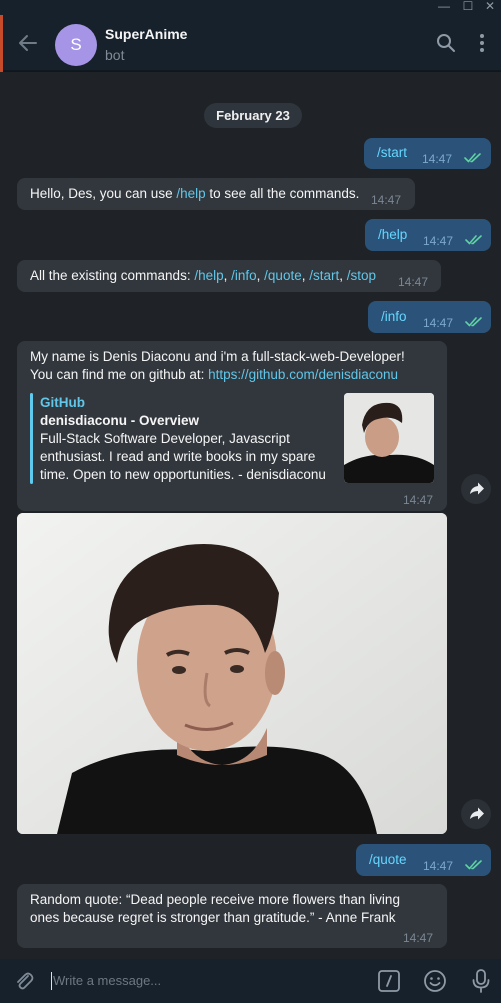 The image size is (501, 1003). I want to click on preview-thumbnail, so click(389, 438).